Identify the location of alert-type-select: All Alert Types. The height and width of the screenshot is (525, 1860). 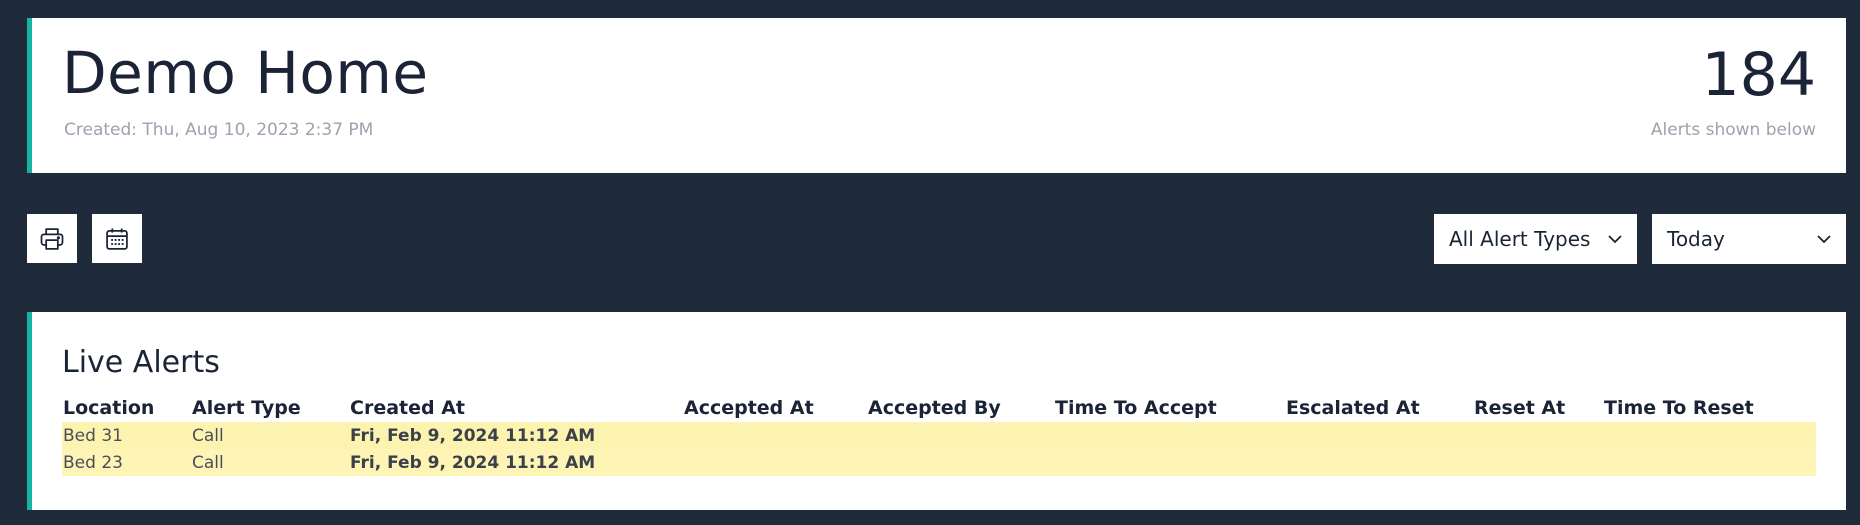
(1535, 239).